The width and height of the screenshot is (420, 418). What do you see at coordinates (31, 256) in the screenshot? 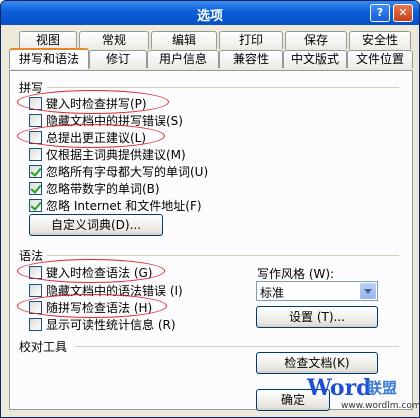
I see `grammar-section-title: 语法` at bounding box center [31, 256].